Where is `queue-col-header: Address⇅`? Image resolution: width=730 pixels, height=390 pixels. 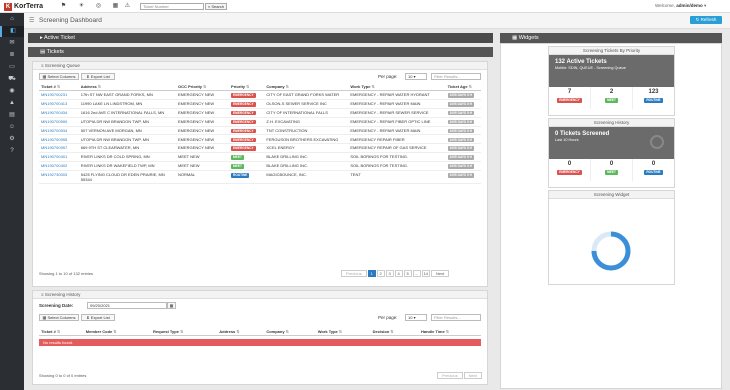 queue-col-header: Address⇅ is located at coordinates (127, 86).